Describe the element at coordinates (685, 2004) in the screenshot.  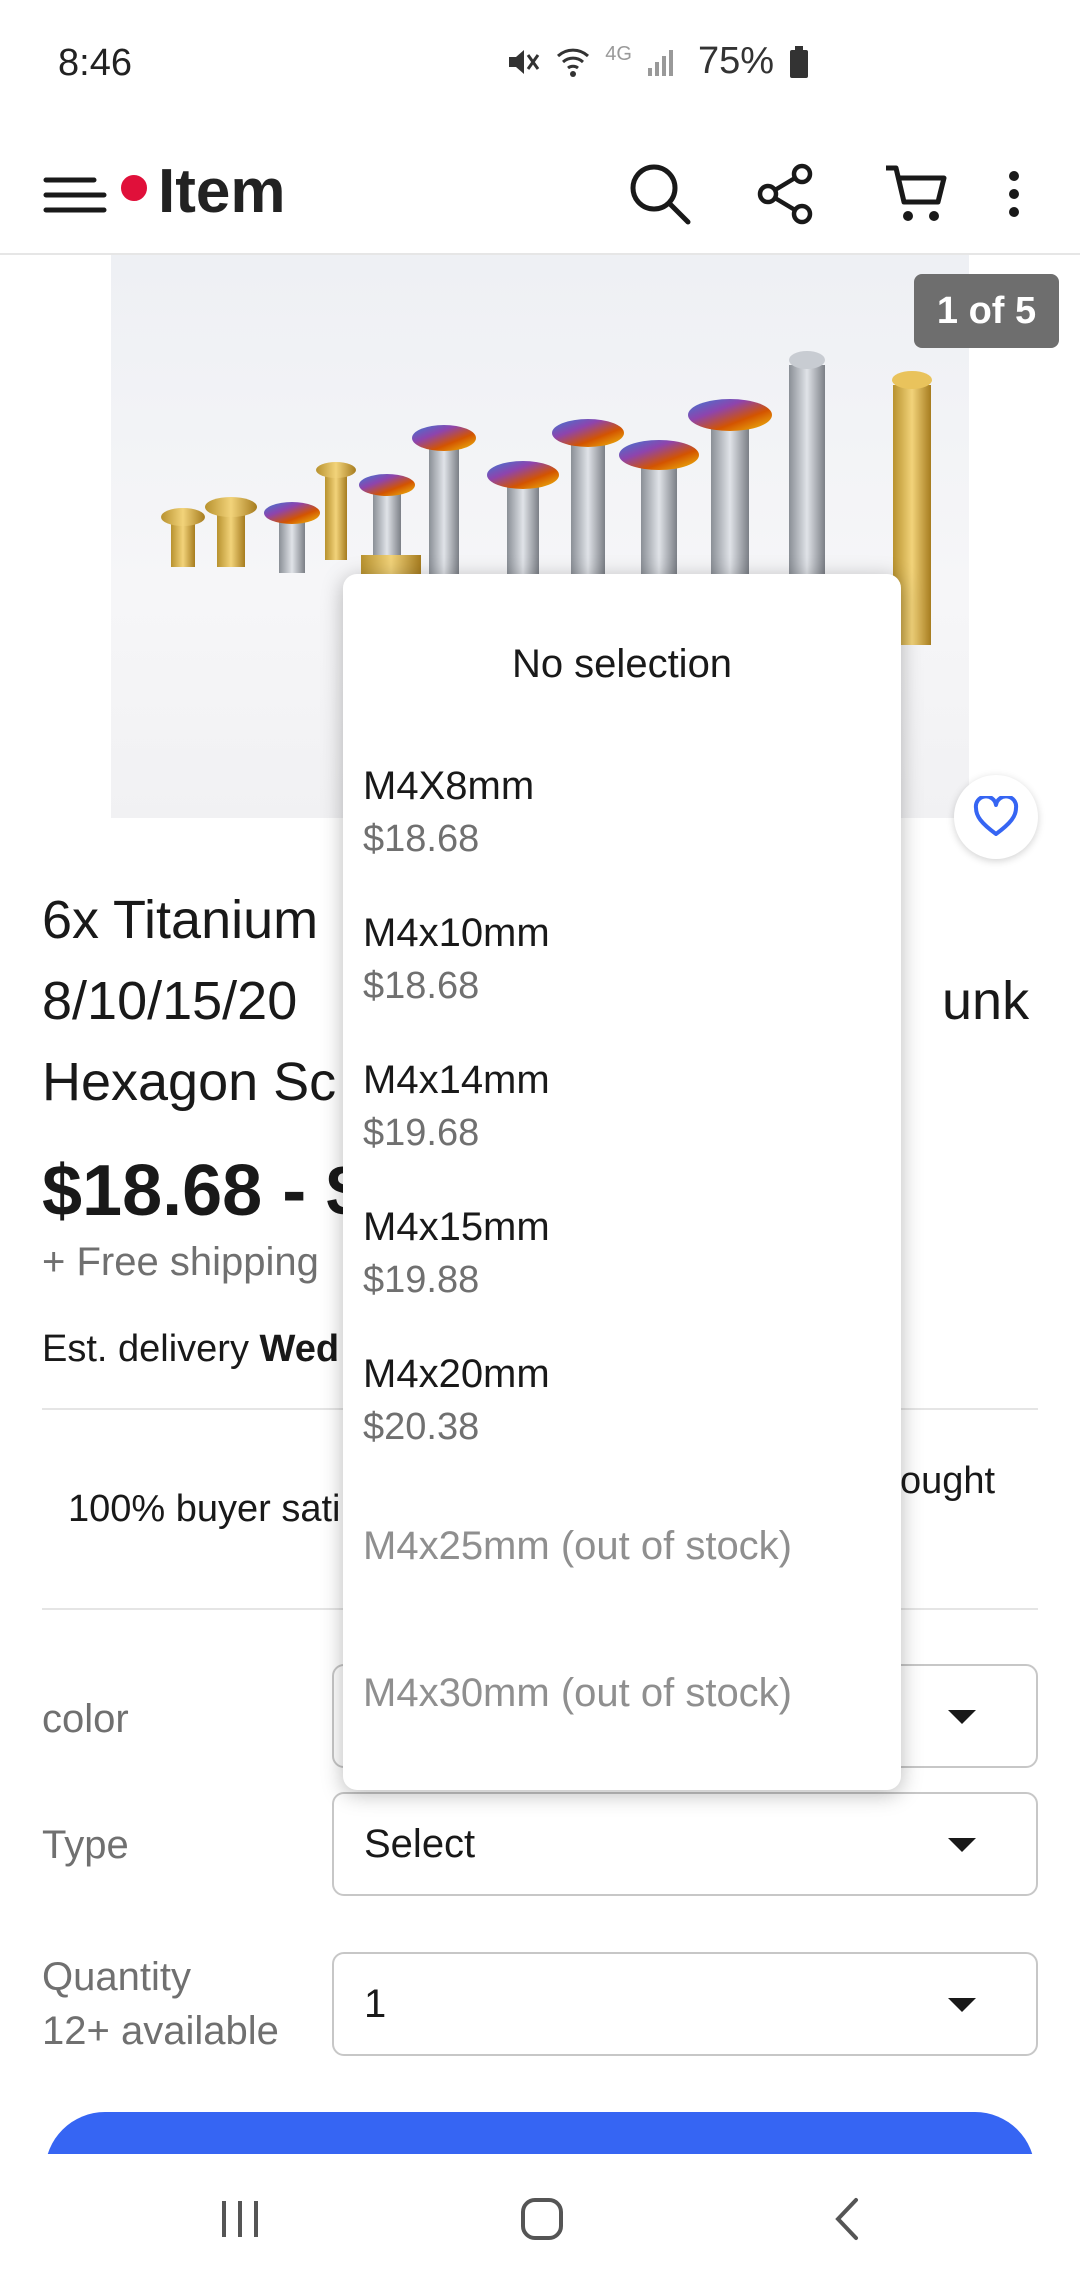
I see `quantity-select: 1` at that location.